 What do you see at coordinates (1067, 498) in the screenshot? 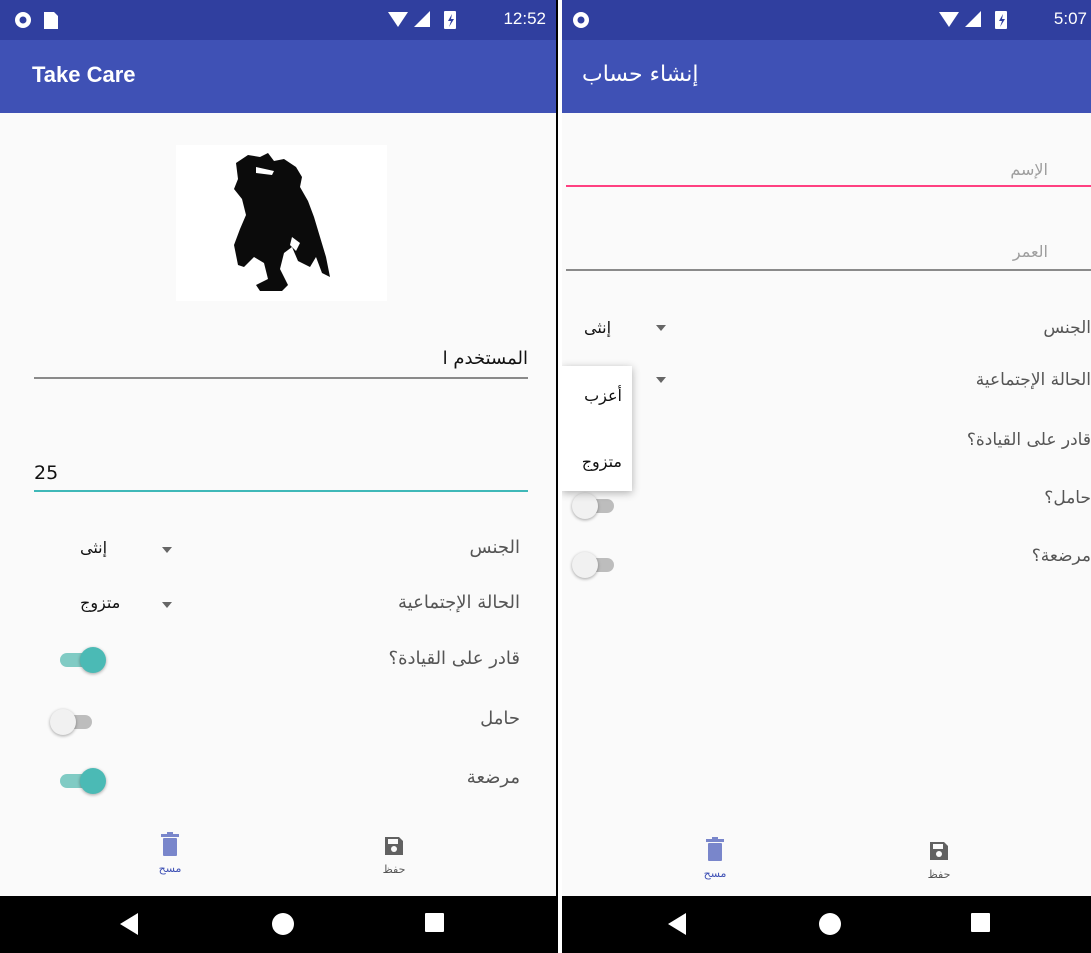
I see `pregnant-label: حامل؟` at bounding box center [1067, 498].